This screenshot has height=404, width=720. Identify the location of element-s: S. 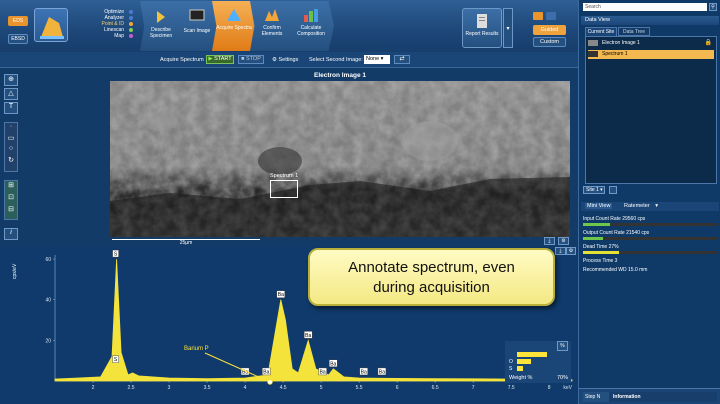
(511, 369).